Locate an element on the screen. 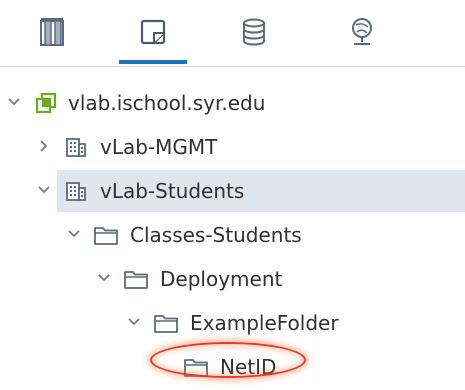 The image size is (465, 390). storage-icon is located at coordinates (254, 32).